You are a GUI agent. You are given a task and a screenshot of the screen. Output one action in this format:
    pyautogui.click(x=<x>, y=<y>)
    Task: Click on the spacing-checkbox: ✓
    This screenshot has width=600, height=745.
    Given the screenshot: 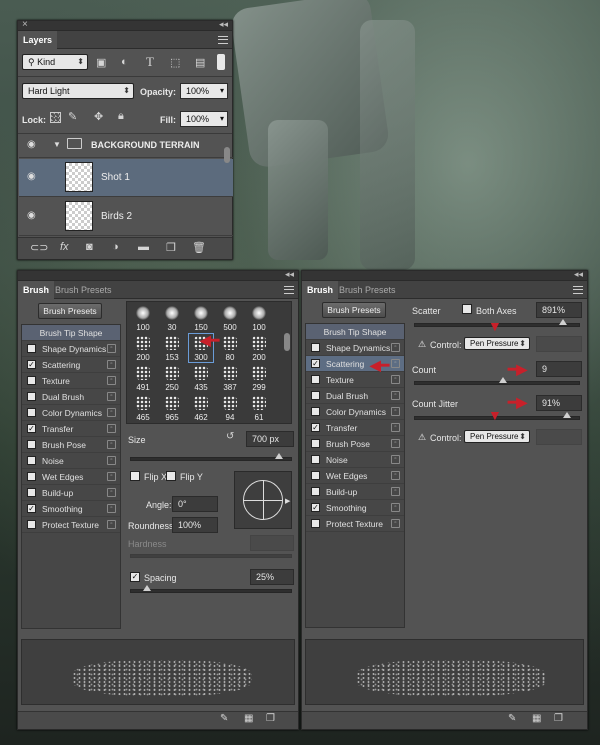 What is the action you would take?
    pyautogui.click(x=135, y=577)
    